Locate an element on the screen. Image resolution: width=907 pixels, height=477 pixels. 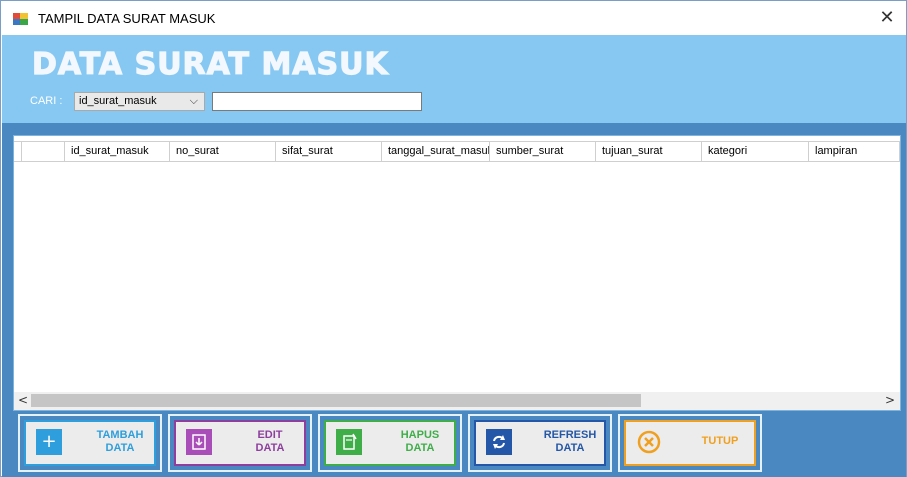
column-header-id-surat-masuk: id_surat_masuk is located at coordinates (117, 151).